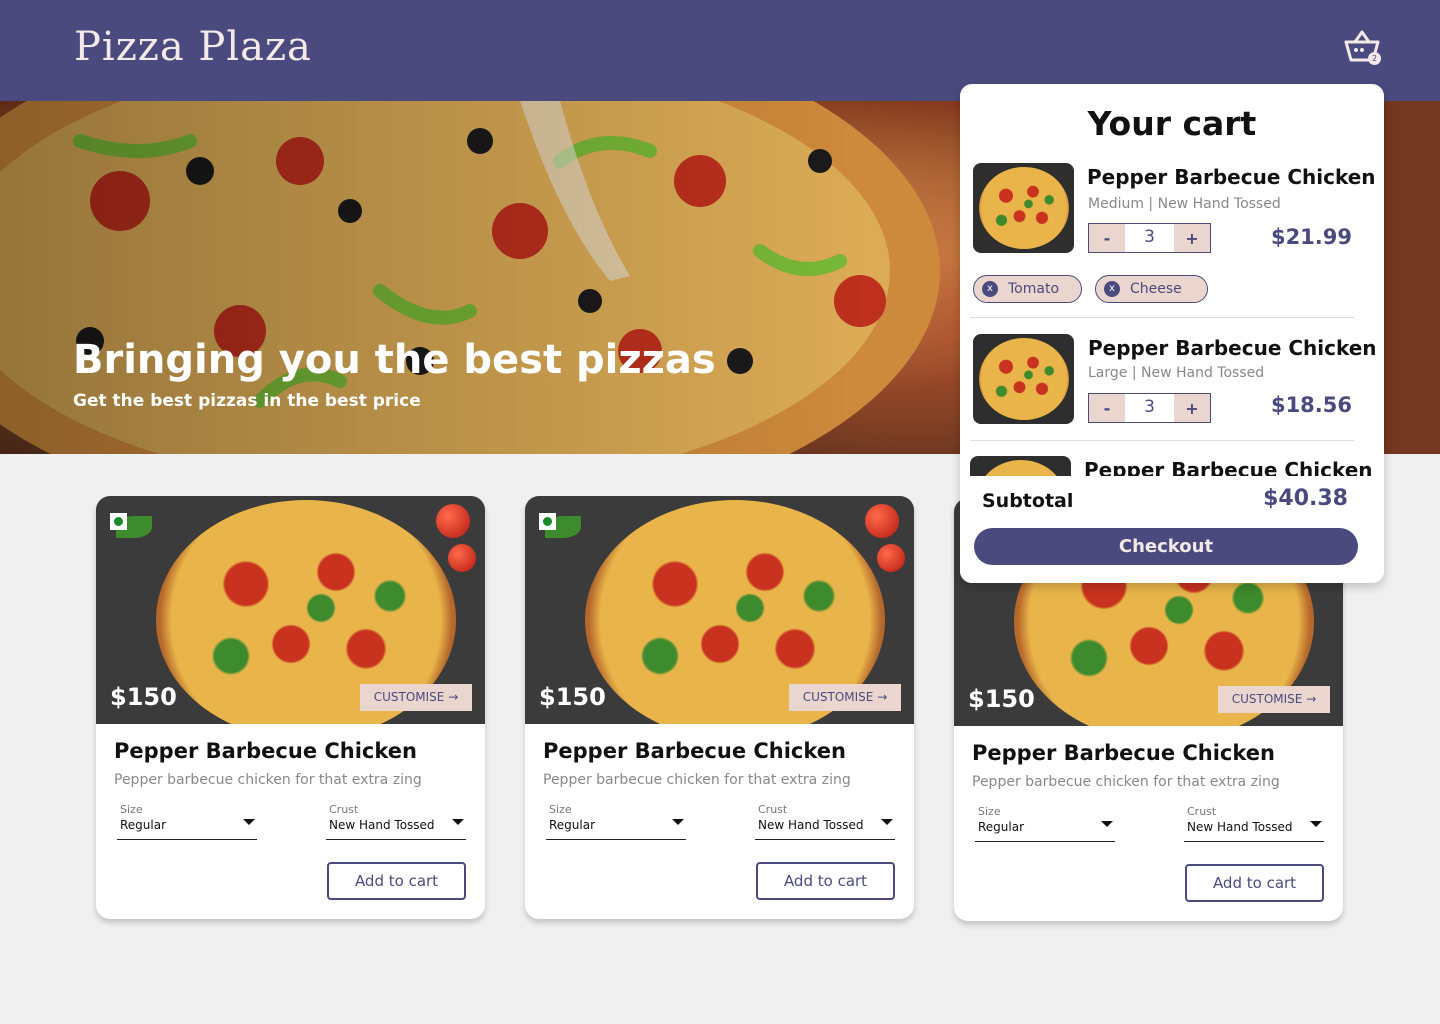 This screenshot has height=1024, width=1440. Describe the element at coordinates (1363, 48) in the screenshot. I see `cart-button: 2` at that location.